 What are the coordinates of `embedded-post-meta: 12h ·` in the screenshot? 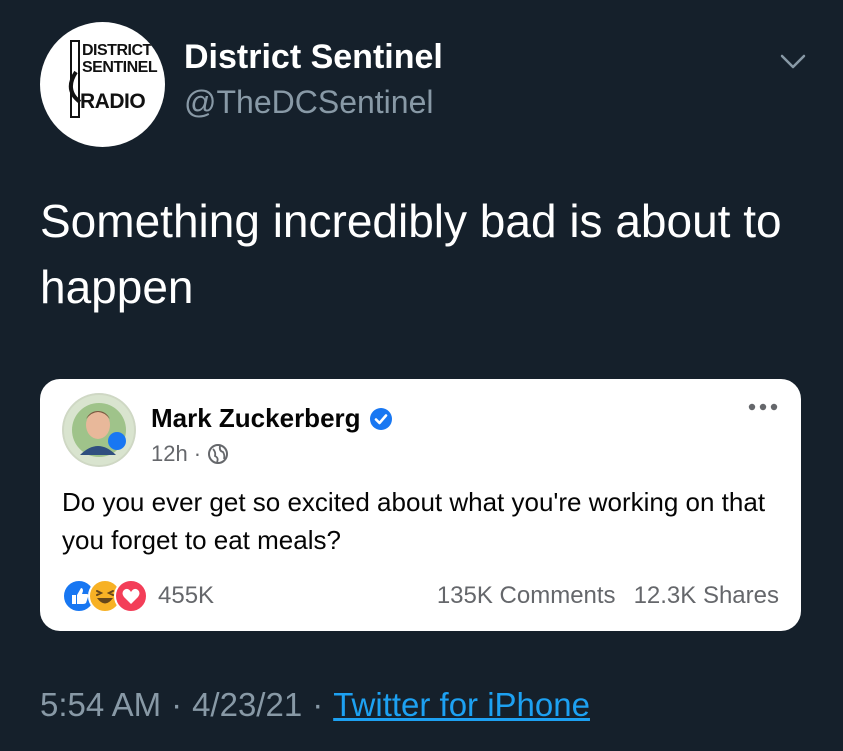 It's located at (190, 454).